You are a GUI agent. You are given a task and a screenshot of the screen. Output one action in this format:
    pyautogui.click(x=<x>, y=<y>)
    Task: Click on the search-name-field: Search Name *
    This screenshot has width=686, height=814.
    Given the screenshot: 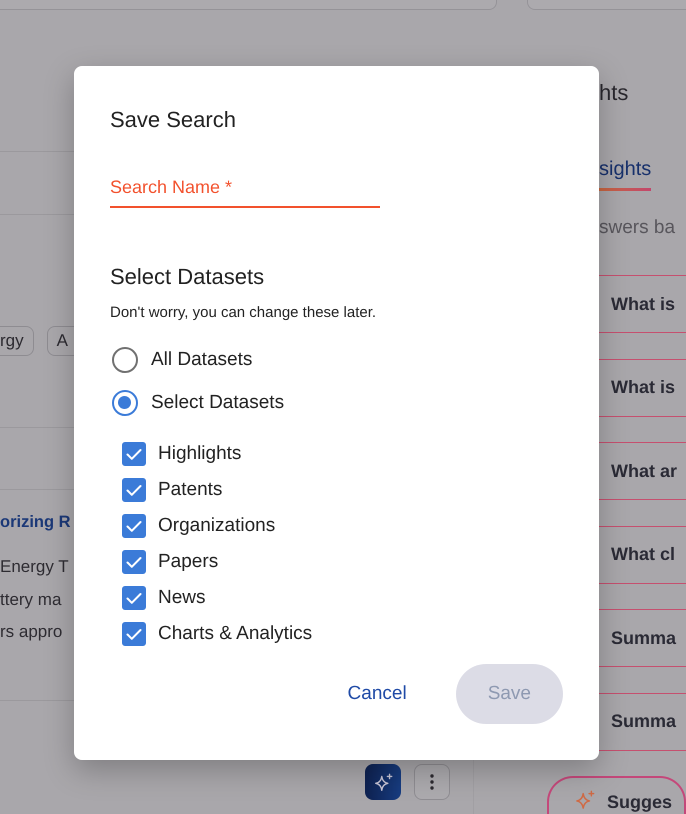 What is the action you would take?
    pyautogui.click(x=245, y=192)
    